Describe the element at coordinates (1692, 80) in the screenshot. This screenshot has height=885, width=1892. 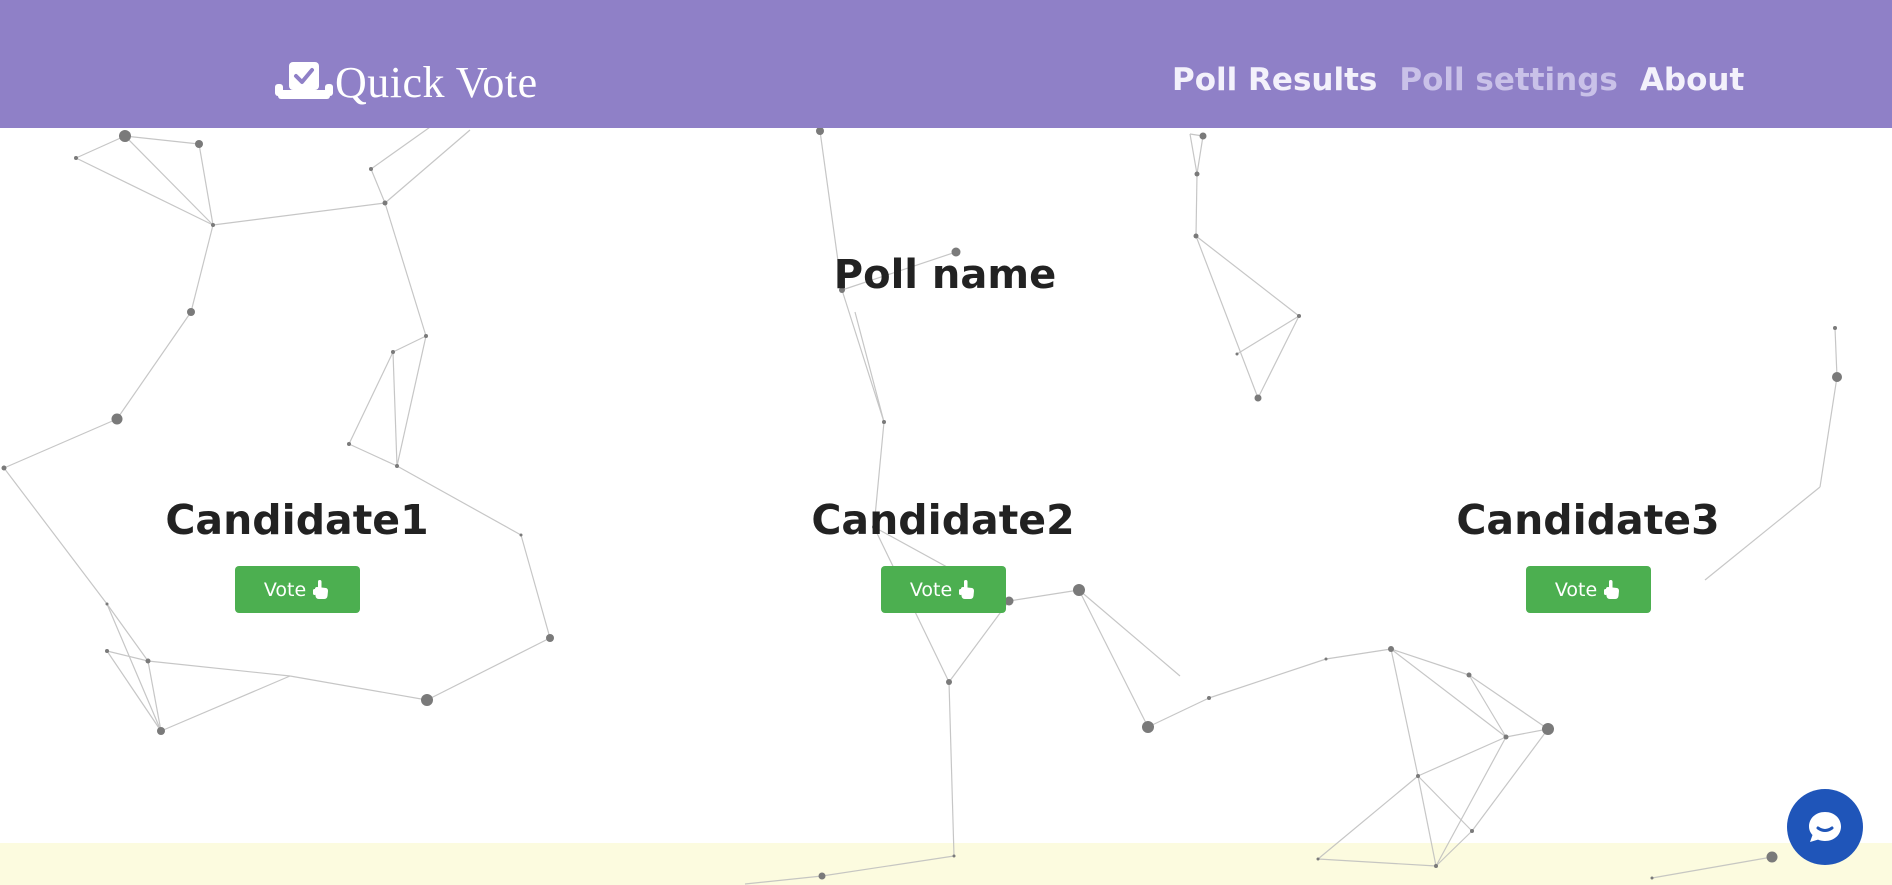
I see `nav-about: About` at that location.